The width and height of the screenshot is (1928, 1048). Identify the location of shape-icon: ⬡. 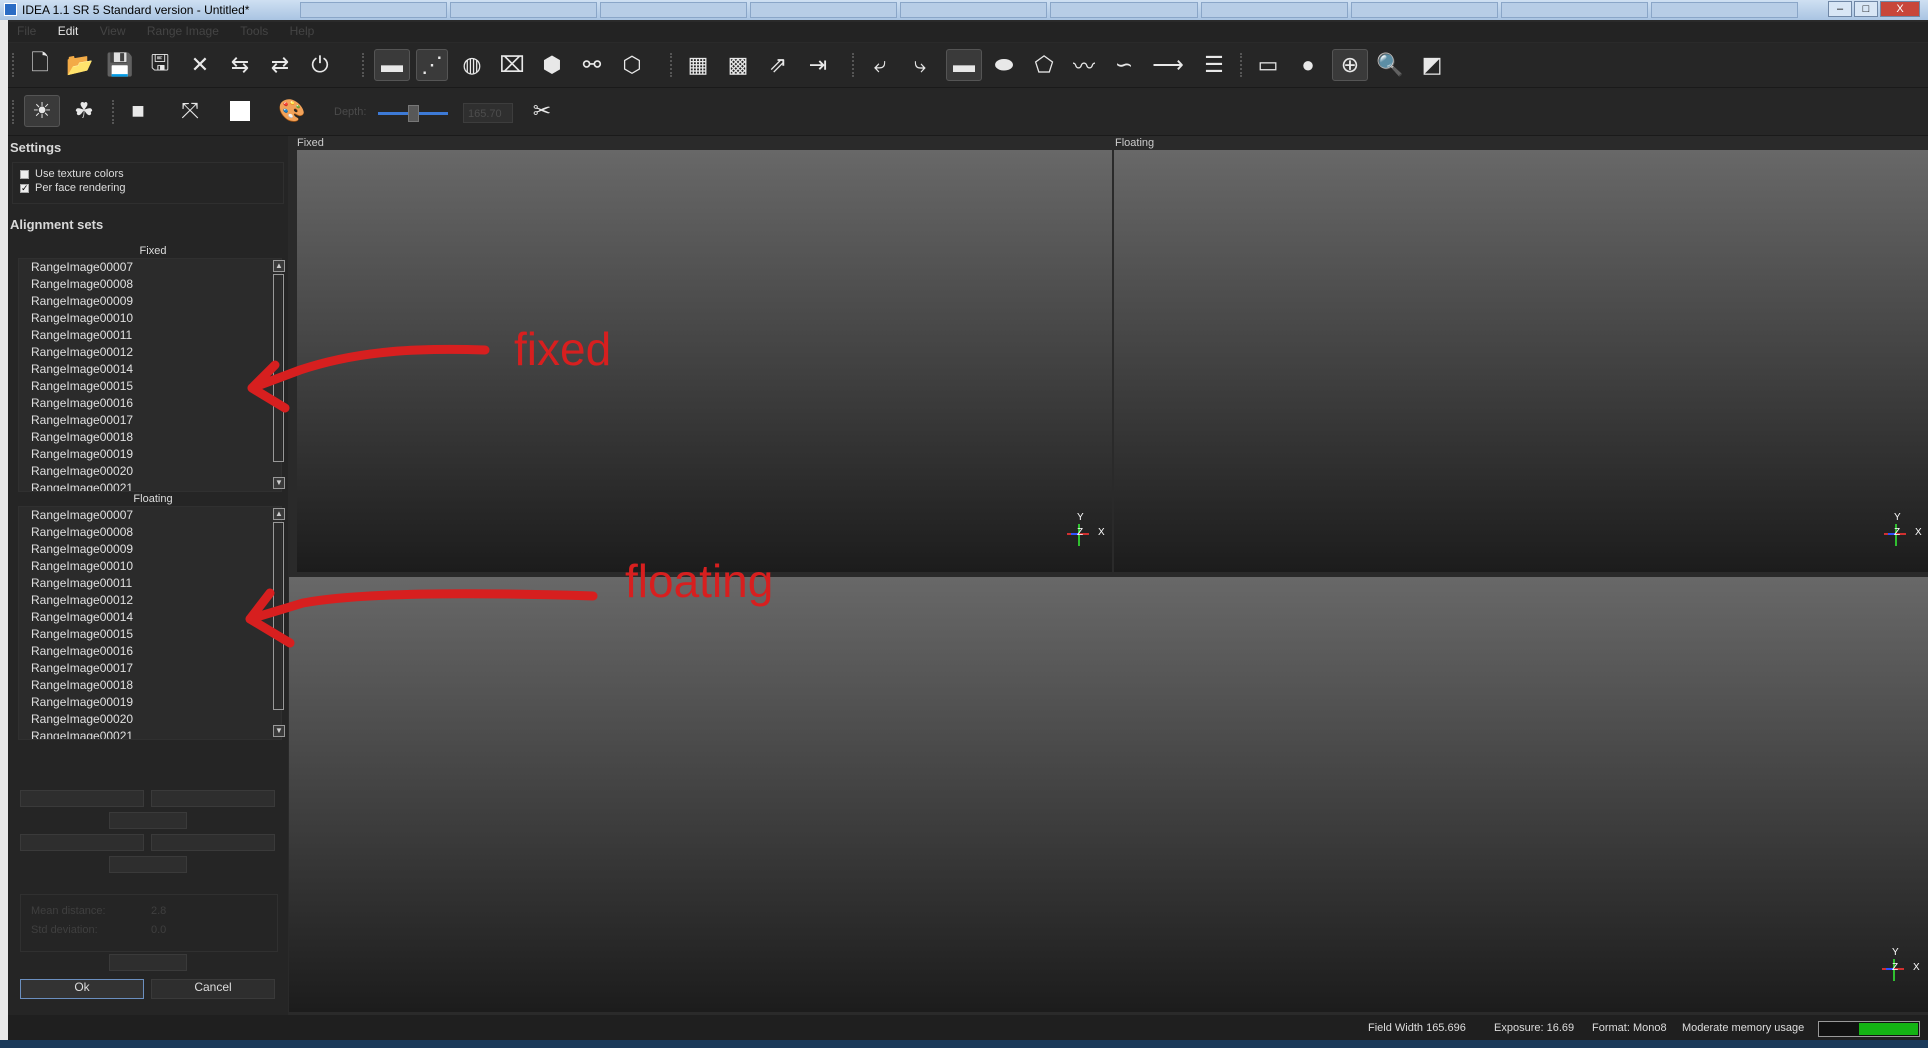
(632, 65).